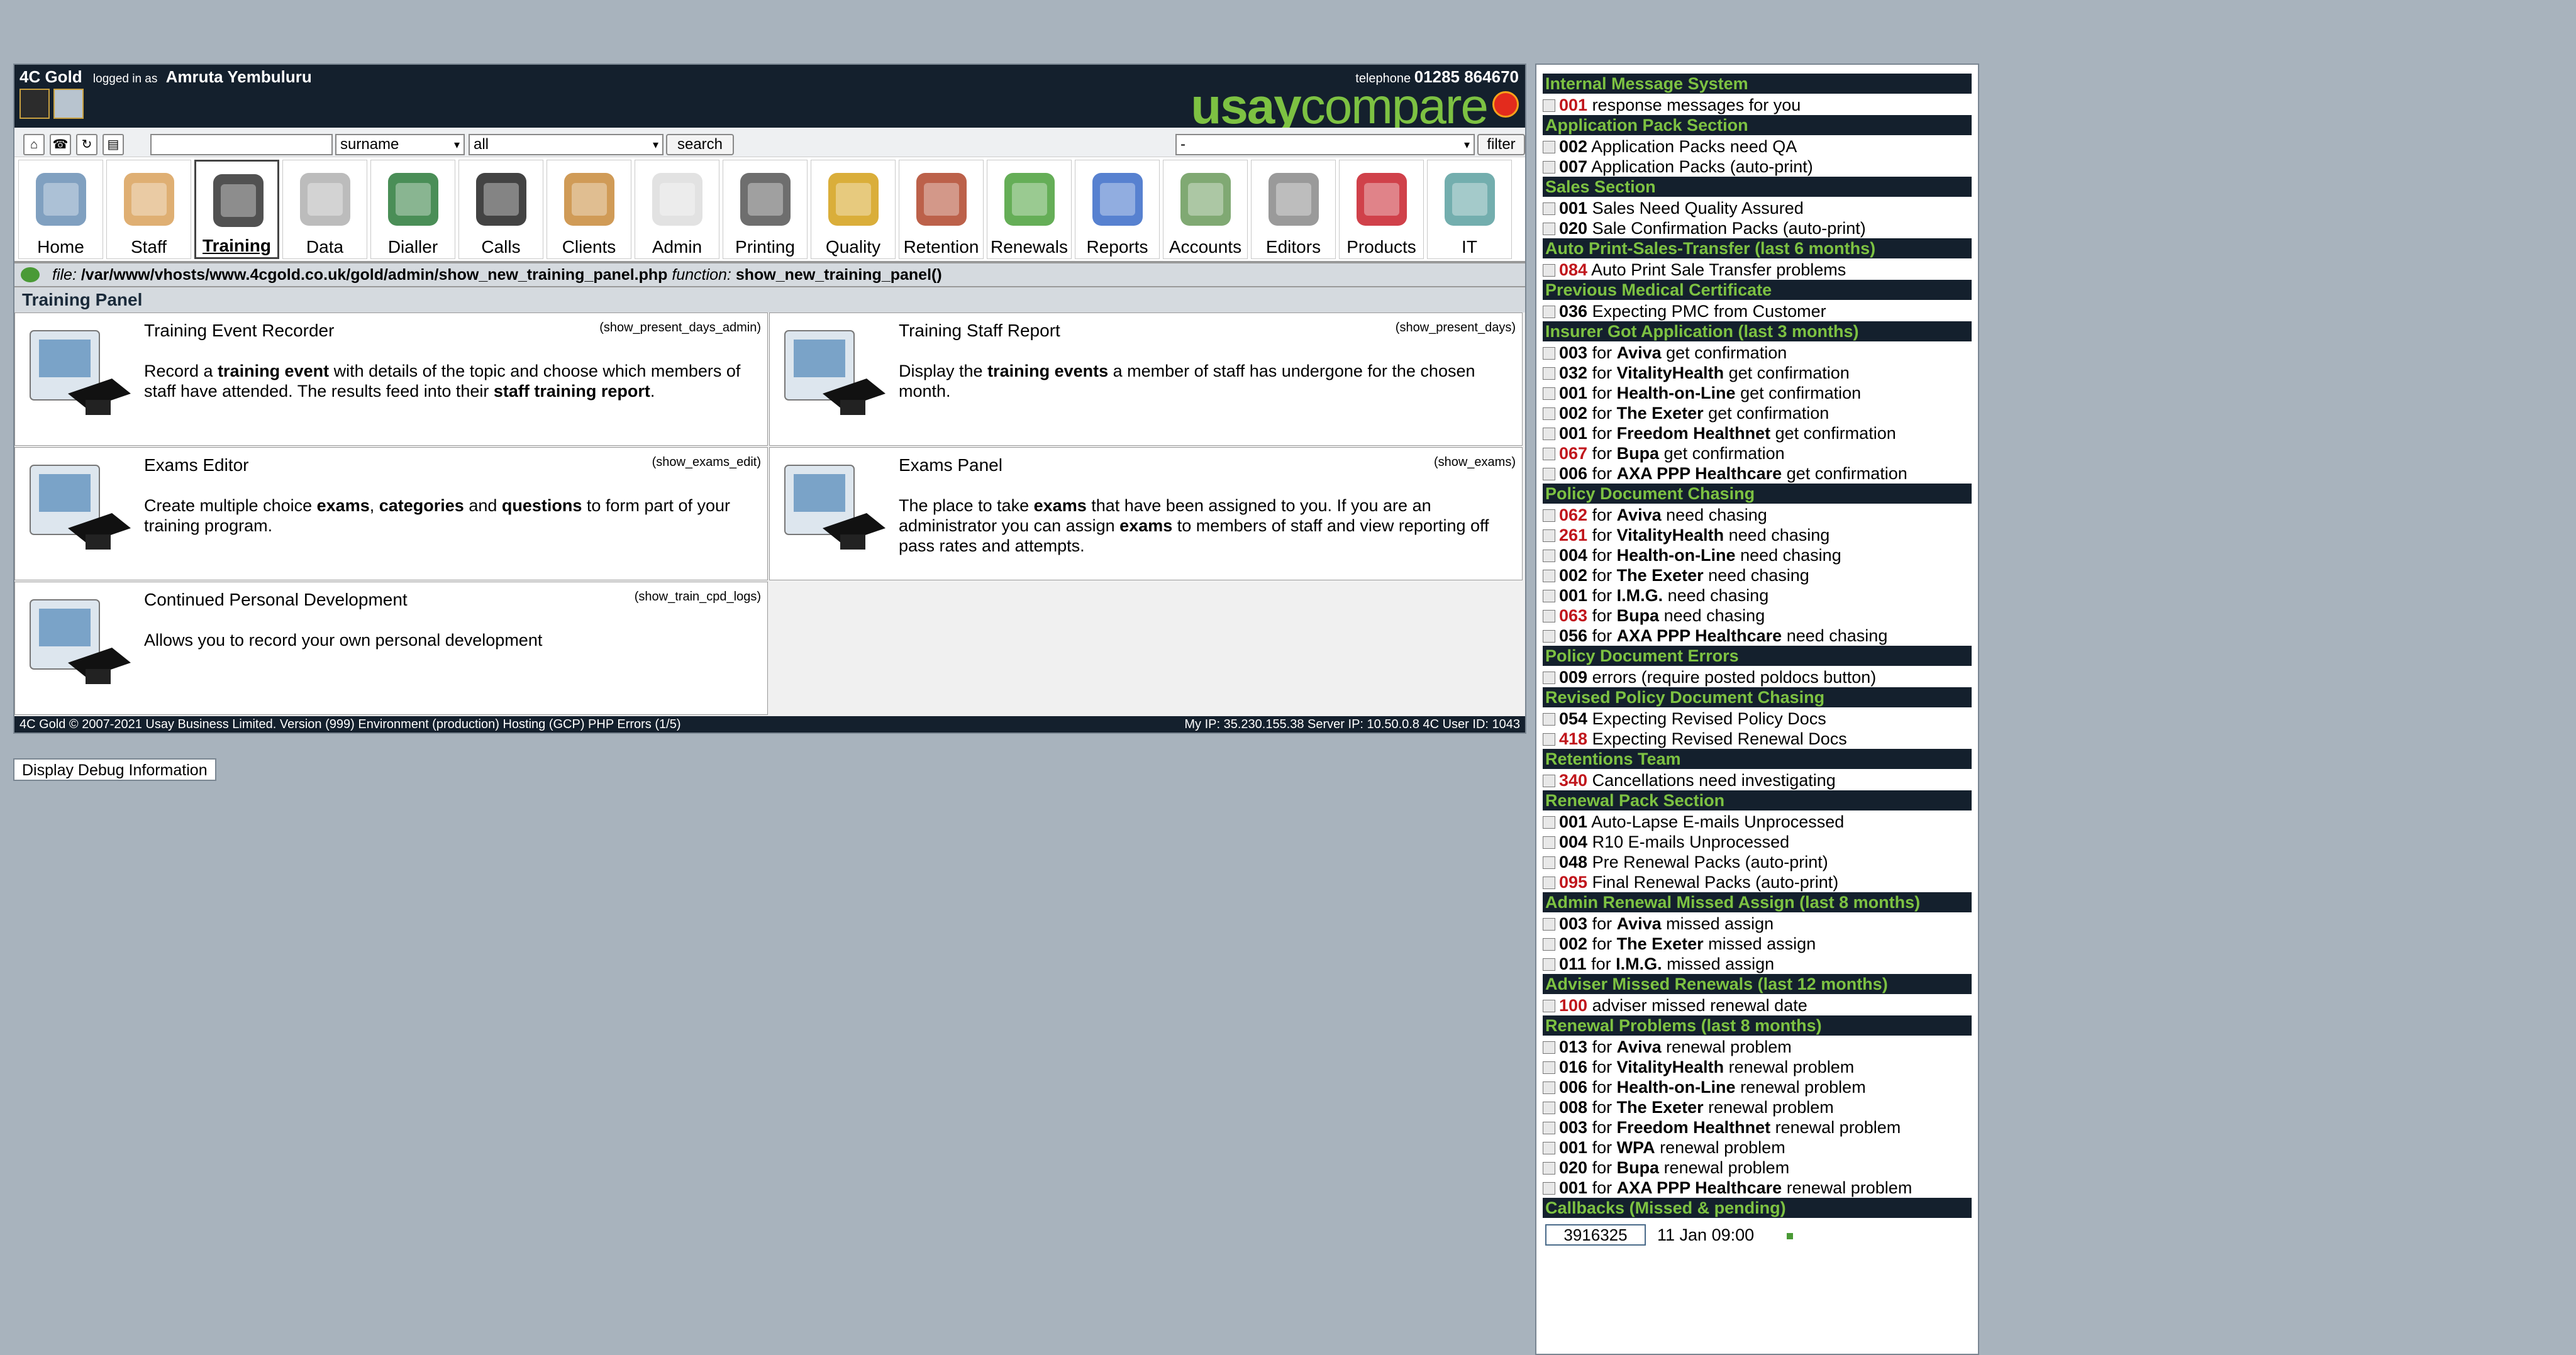 The image size is (2576, 1355). Describe the element at coordinates (1029, 210) in the screenshot. I see `nav-renewals: Renewals` at that location.